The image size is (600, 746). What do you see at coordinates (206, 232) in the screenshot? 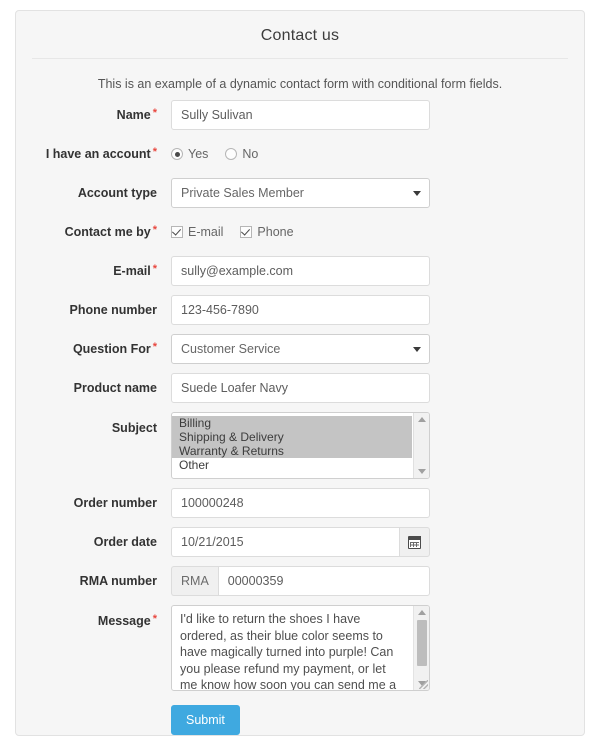
I see `checkbox-label-email: E-mail` at bounding box center [206, 232].